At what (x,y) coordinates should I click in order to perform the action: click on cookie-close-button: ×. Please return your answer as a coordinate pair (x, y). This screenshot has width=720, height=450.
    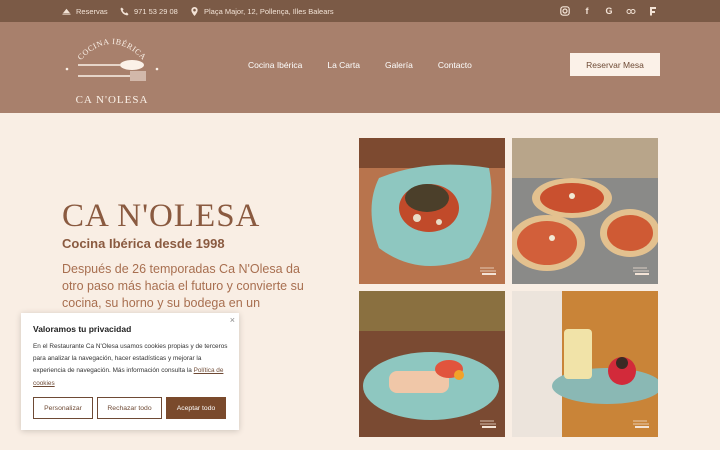
    Looking at the image, I should click on (232, 320).